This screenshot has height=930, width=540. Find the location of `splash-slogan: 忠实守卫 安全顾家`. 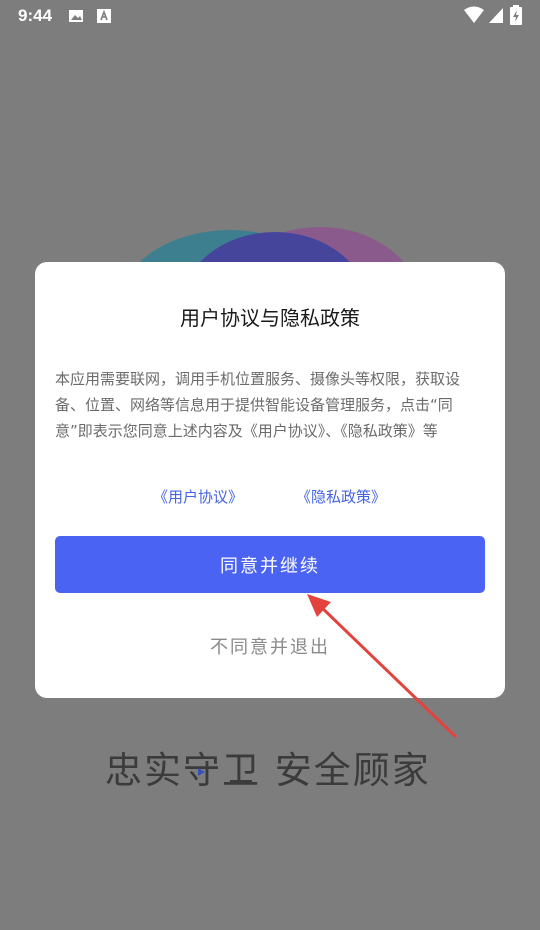

splash-slogan: 忠实守卫 安全顾家 is located at coordinates (268, 770).